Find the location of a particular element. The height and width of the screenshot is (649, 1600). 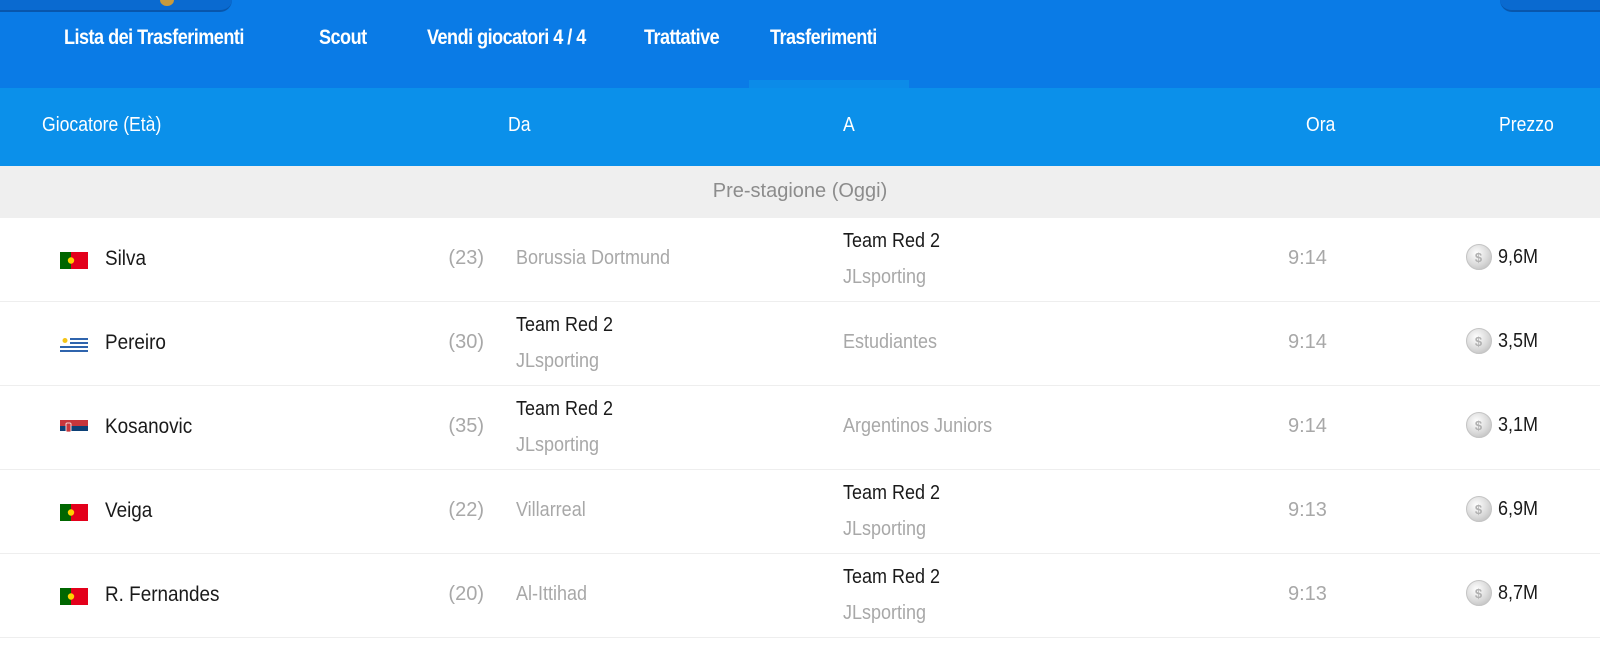

price-value: 3,1M is located at coordinates (1517, 424).